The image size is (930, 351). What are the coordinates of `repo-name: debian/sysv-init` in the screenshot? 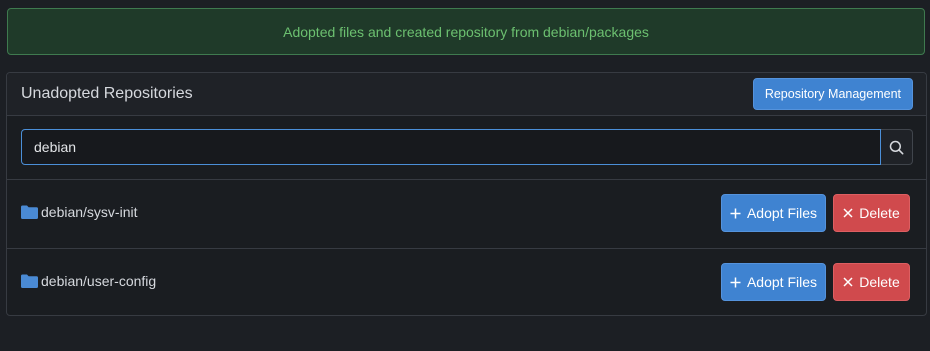 It's located at (79, 212).